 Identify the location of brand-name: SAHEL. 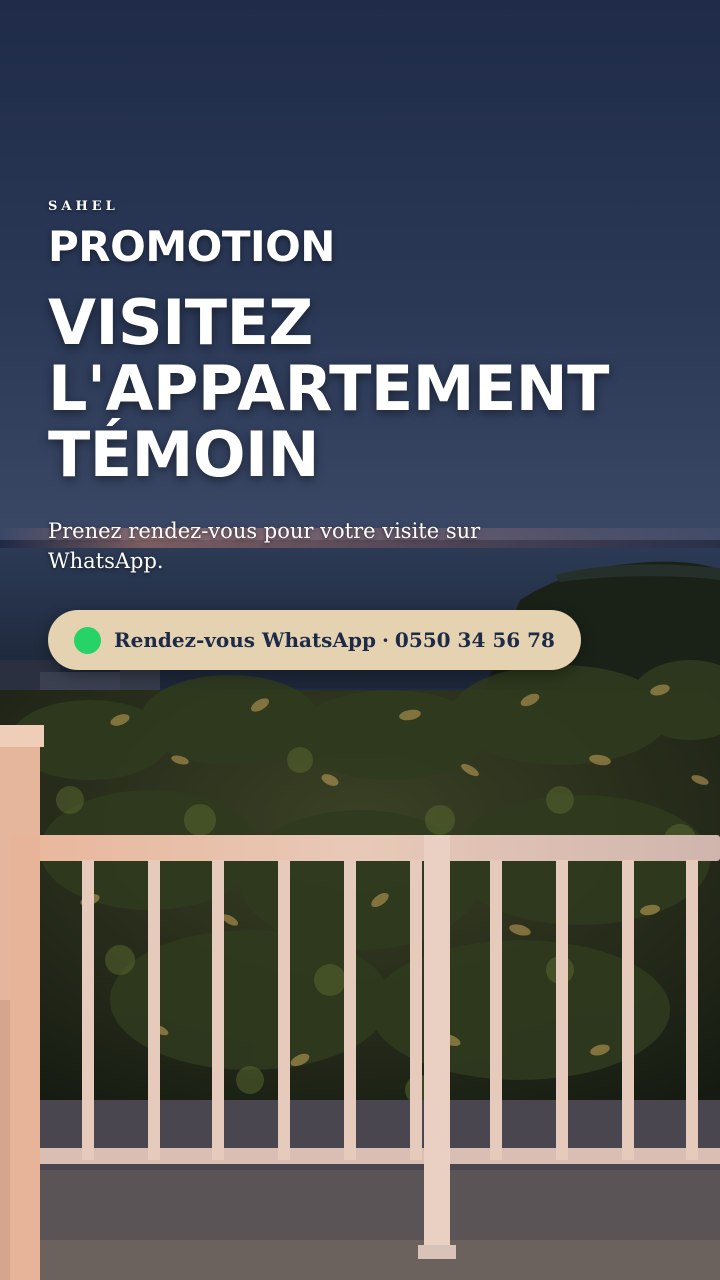
(83, 206).